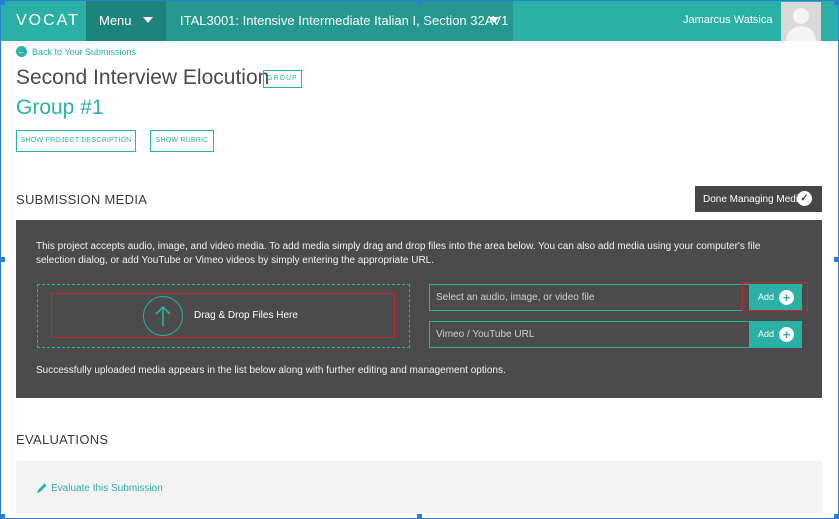  Describe the element at coordinates (143, 77) in the screenshot. I see `page-title: Second Interview Elocution` at that location.